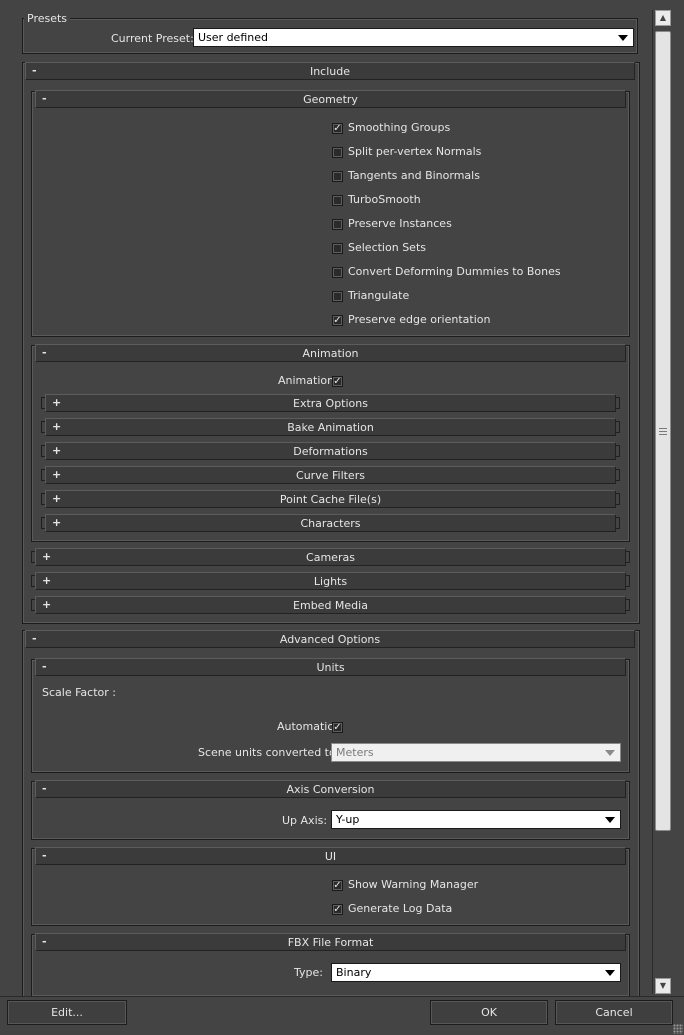 The width and height of the screenshot is (684, 1035). I want to click on split-normals-label: Split per-vertex Normals, so click(415, 151).